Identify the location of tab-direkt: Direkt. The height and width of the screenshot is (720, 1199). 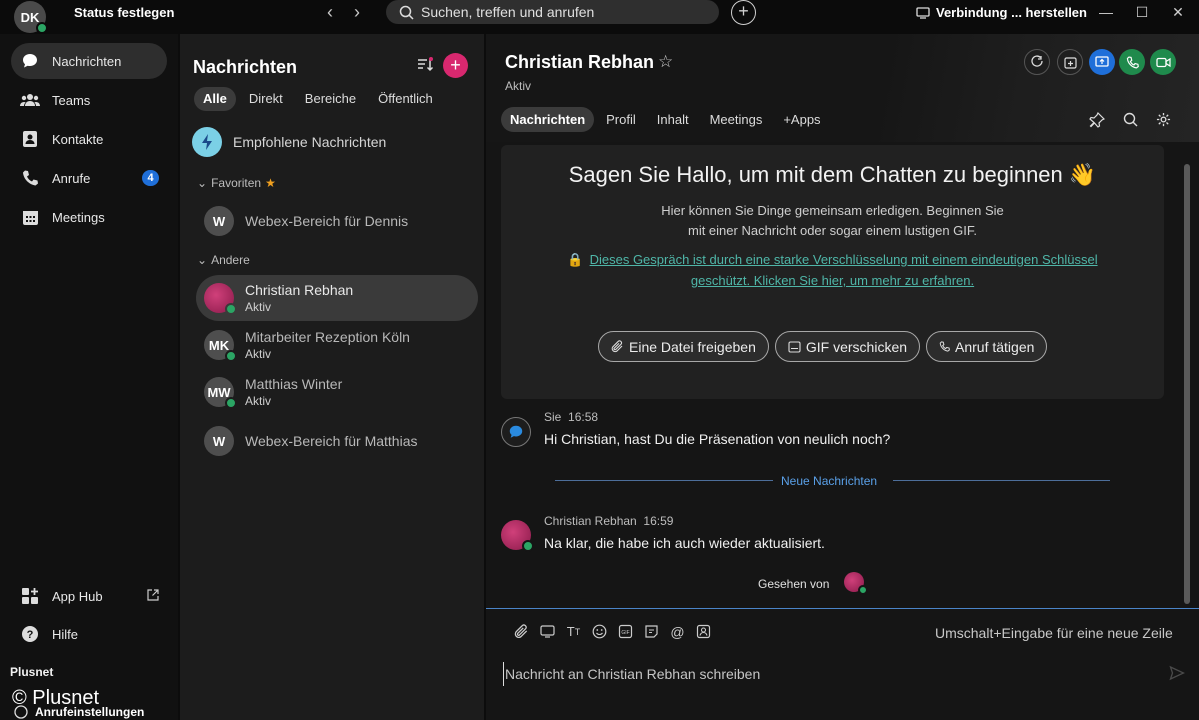
(266, 99).